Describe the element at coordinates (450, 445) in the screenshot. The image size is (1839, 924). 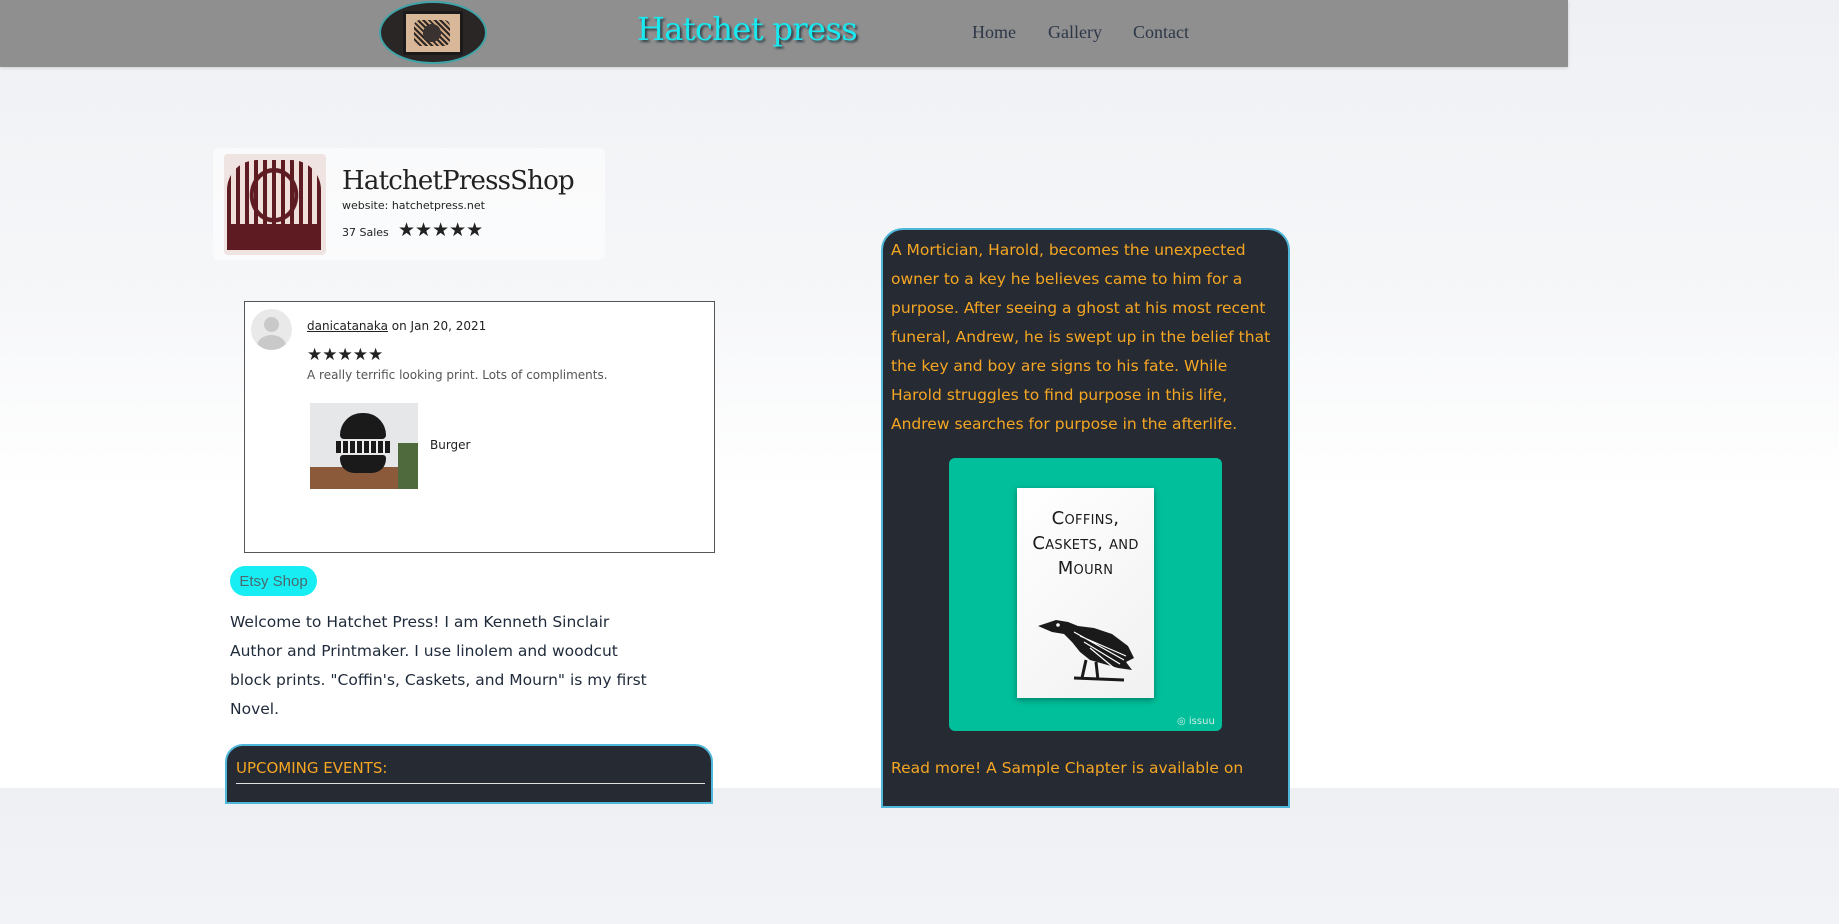
I see `product-name: Burger` at that location.